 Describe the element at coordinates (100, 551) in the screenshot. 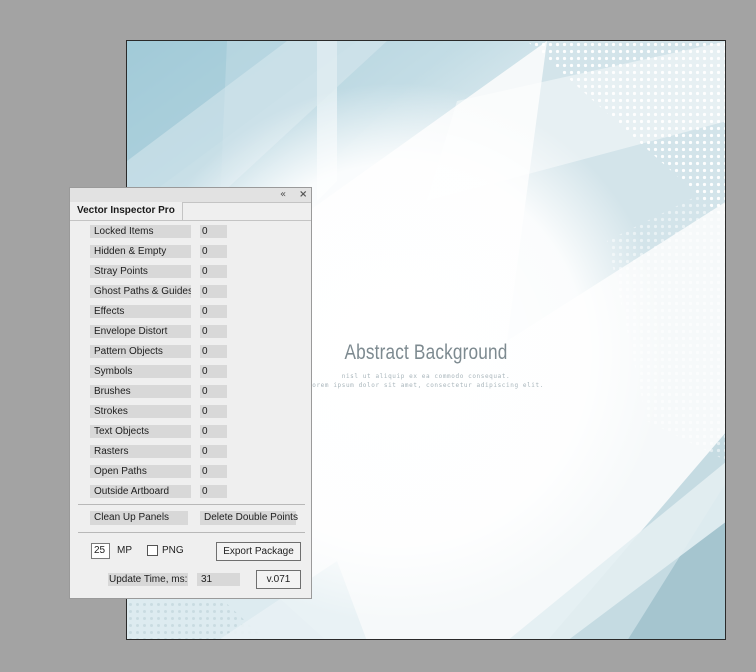

I see `megapixel-input: 25` at that location.